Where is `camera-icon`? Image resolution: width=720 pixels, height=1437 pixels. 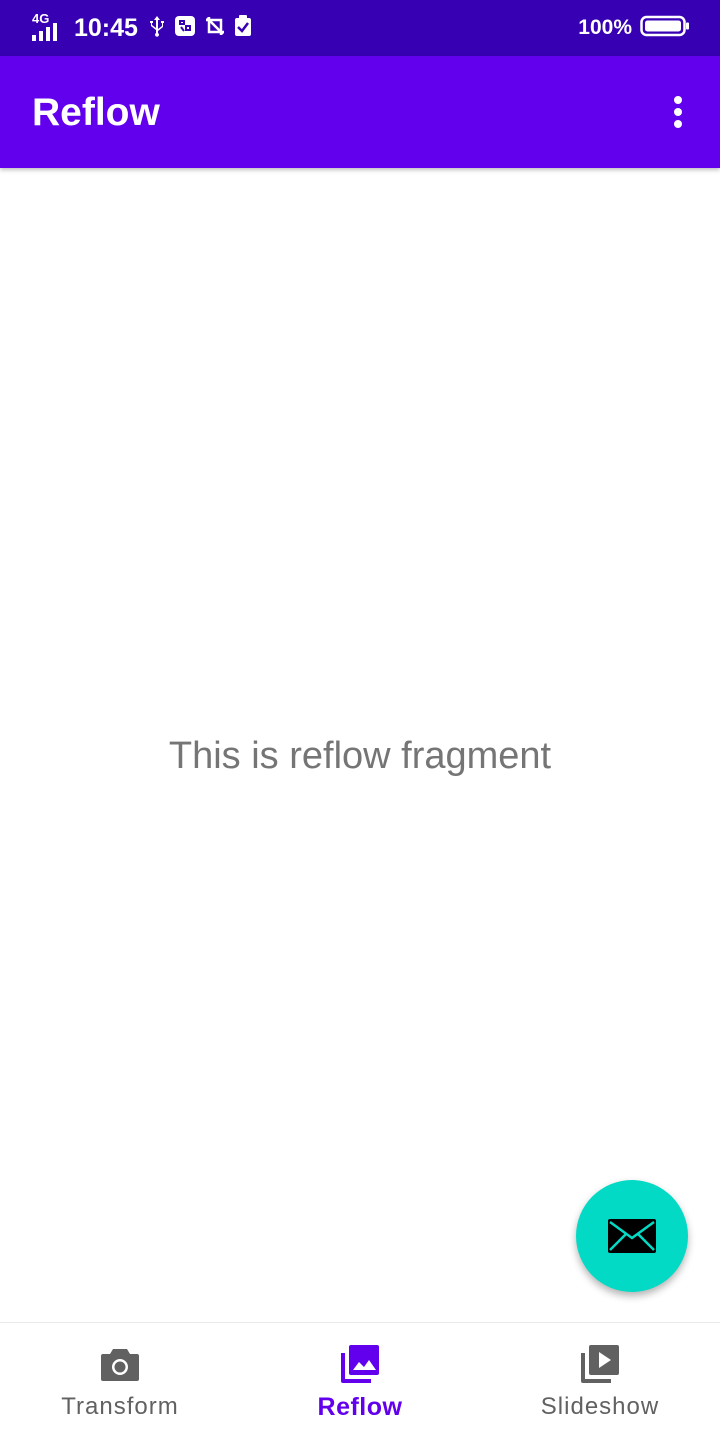 camera-icon is located at coordinates (120, 1365).